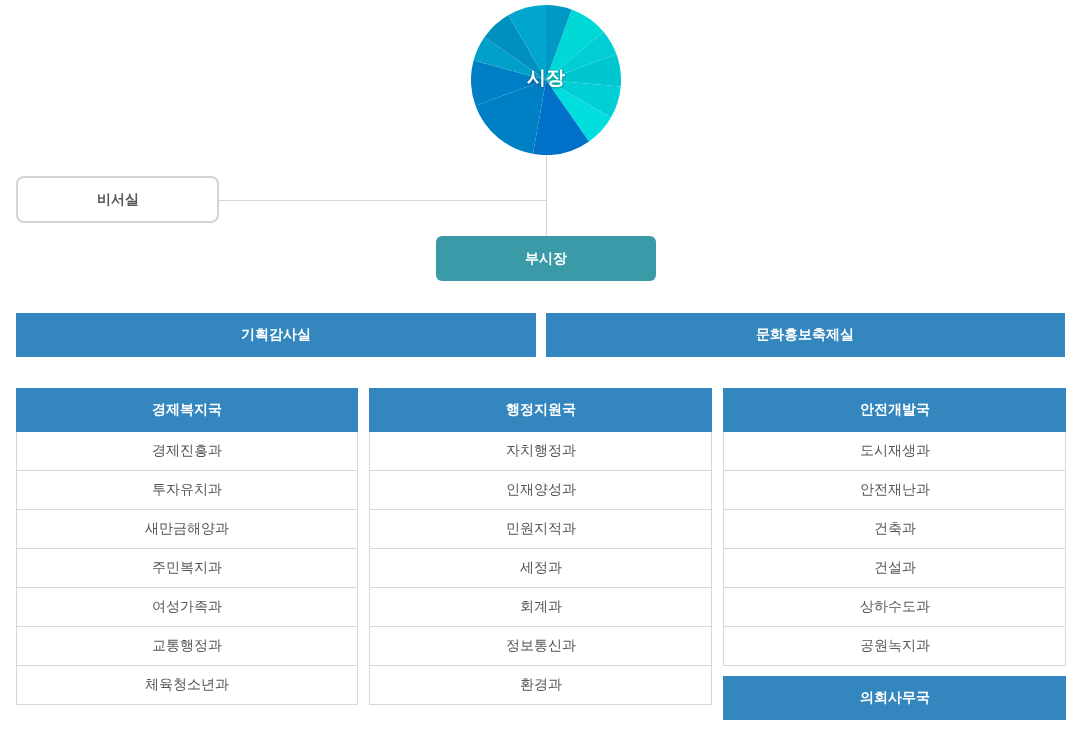 Image resolution: width=1071 pixels, height=729 pixels. Describe the element at coordinates (276, 335) in the screenshot. I see `office-header: 기획감사실` at that location.